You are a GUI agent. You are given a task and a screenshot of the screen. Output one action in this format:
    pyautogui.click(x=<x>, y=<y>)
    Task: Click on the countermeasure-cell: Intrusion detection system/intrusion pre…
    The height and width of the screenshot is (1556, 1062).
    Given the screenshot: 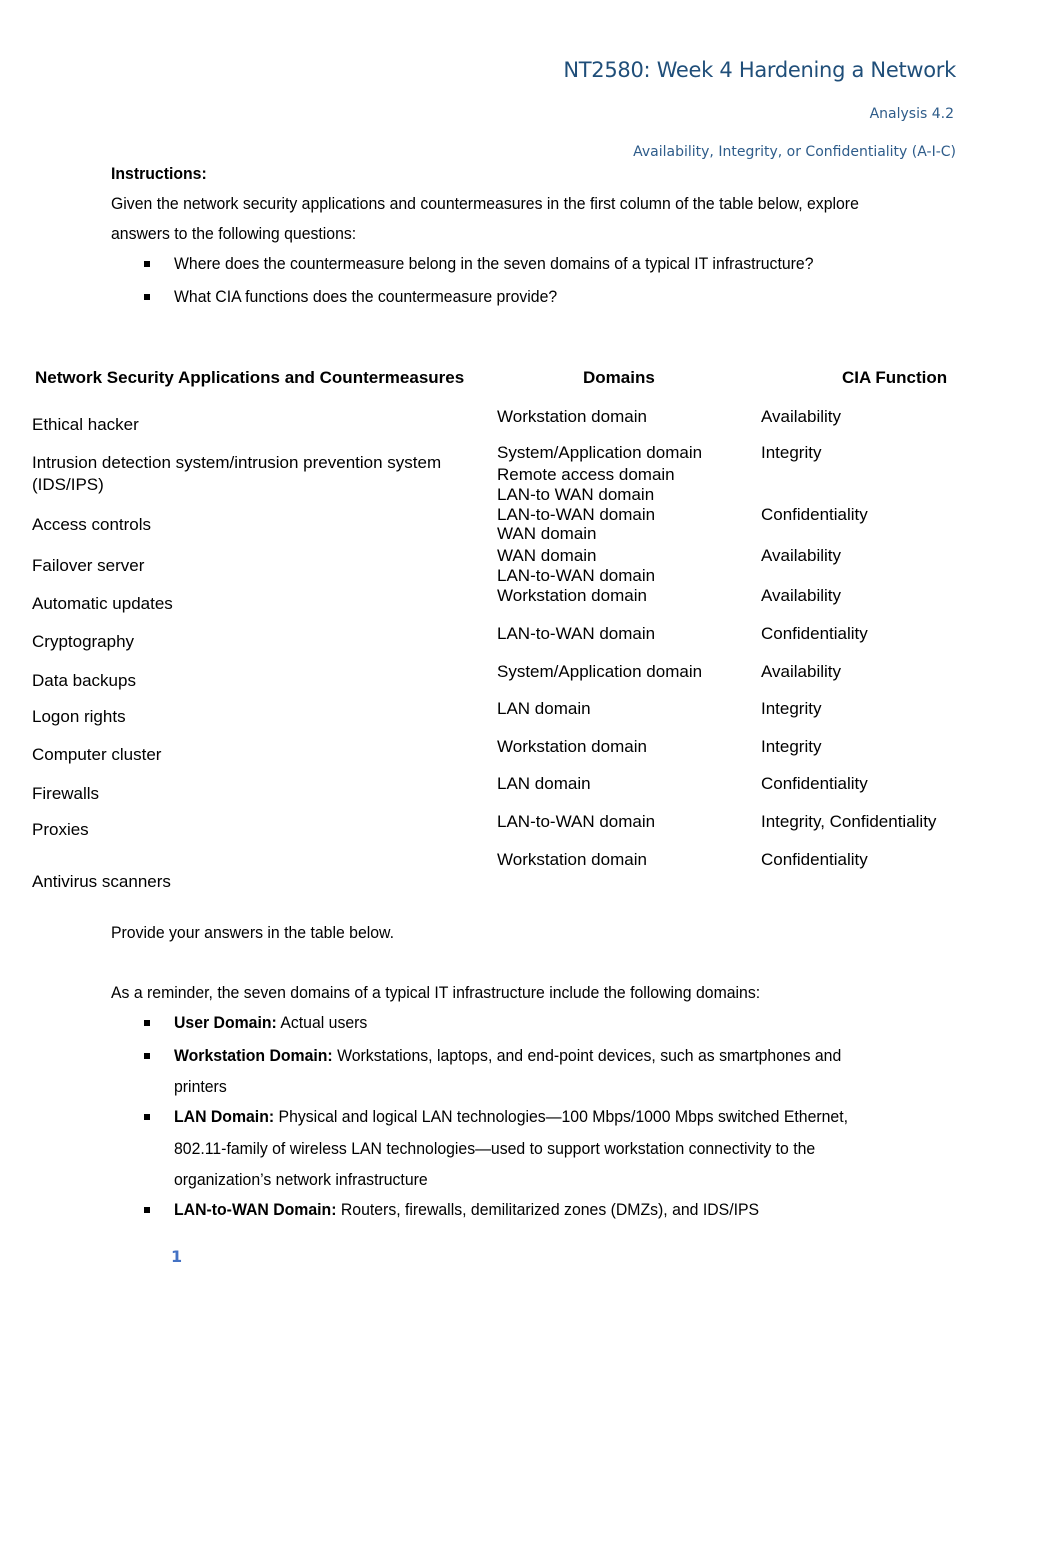 What is the action you would take?
    pyautogui.click(x=237, y=462)
    